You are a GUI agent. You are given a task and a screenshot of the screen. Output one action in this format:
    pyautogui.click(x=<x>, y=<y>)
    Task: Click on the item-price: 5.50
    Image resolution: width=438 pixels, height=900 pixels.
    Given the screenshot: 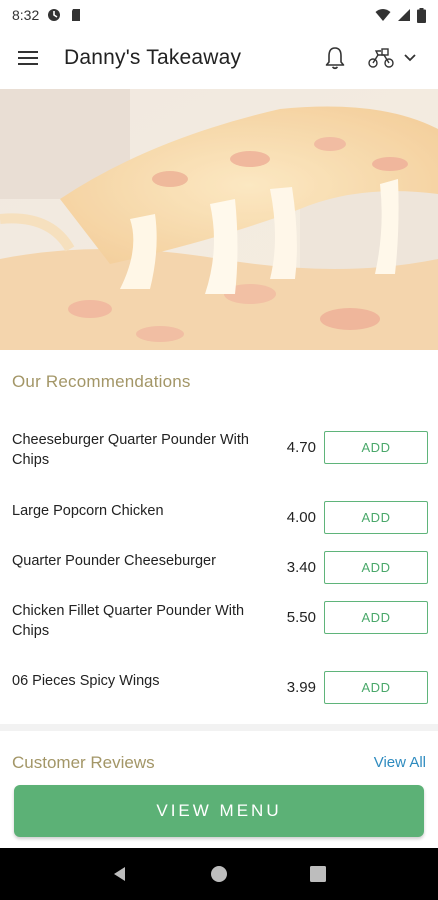 What is the action you would take?
    pyautogui.click(x=301, y=617)
    